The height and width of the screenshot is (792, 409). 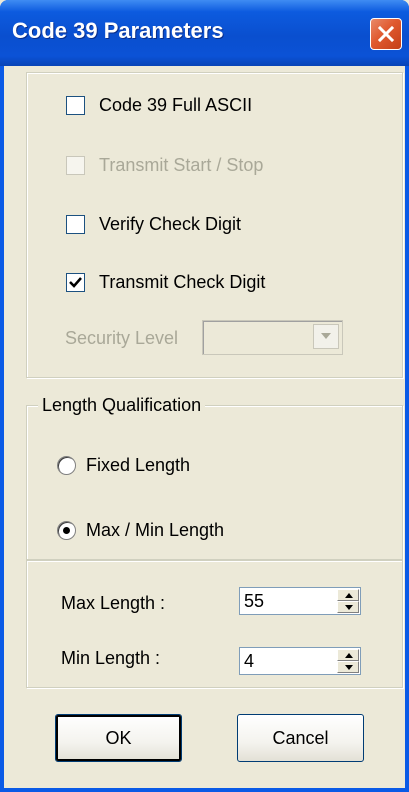 I want to click on transmit-check-digit-checkbox, so click(x=75, y=282).